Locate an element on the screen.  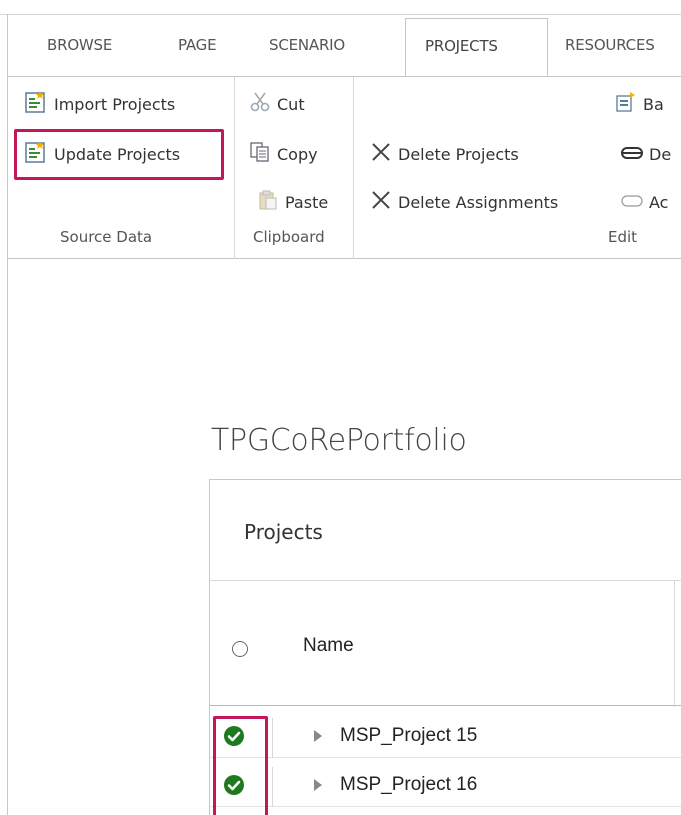
baseline-button: Ba is located at coordinates (639, 104).